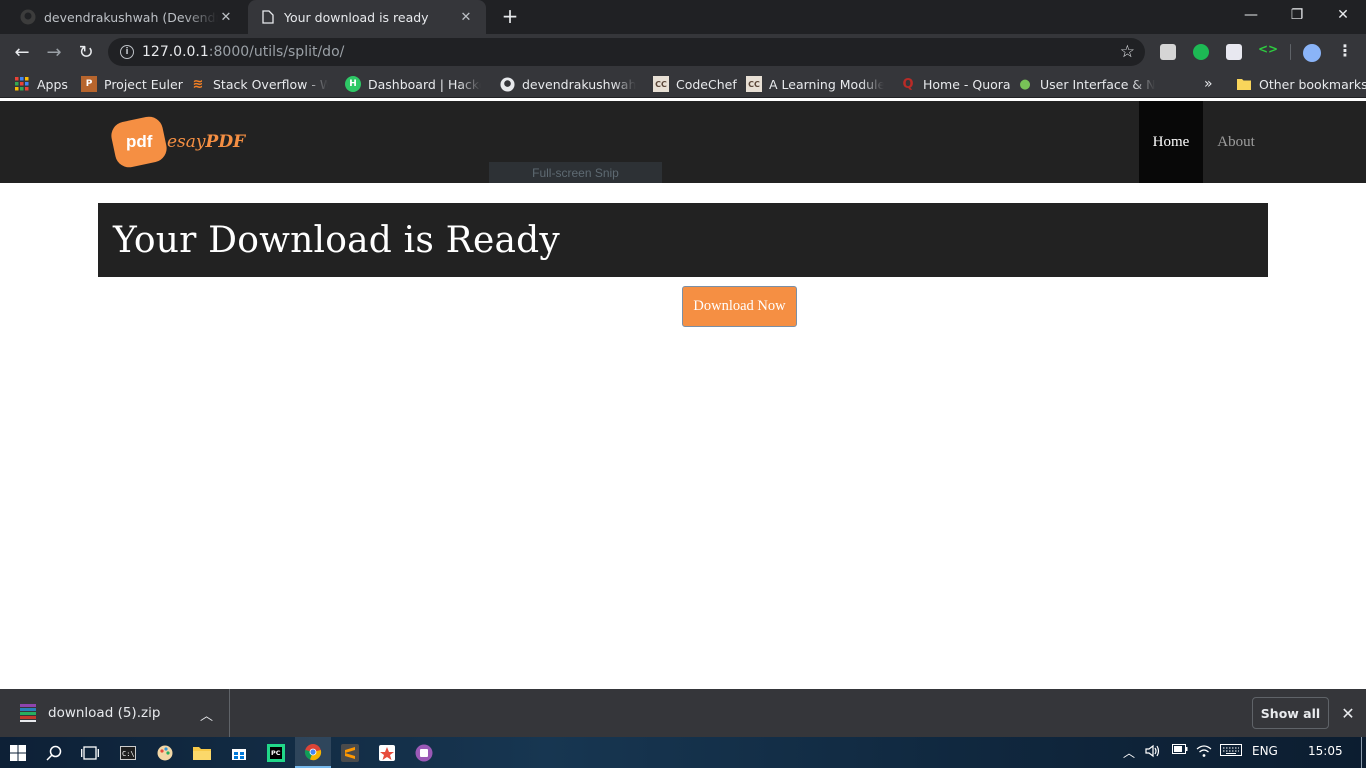 The image size is (1366, 768). Describe the element at coordinates (90, 753) in the screenshot. I see `task-view-icon` at that location.